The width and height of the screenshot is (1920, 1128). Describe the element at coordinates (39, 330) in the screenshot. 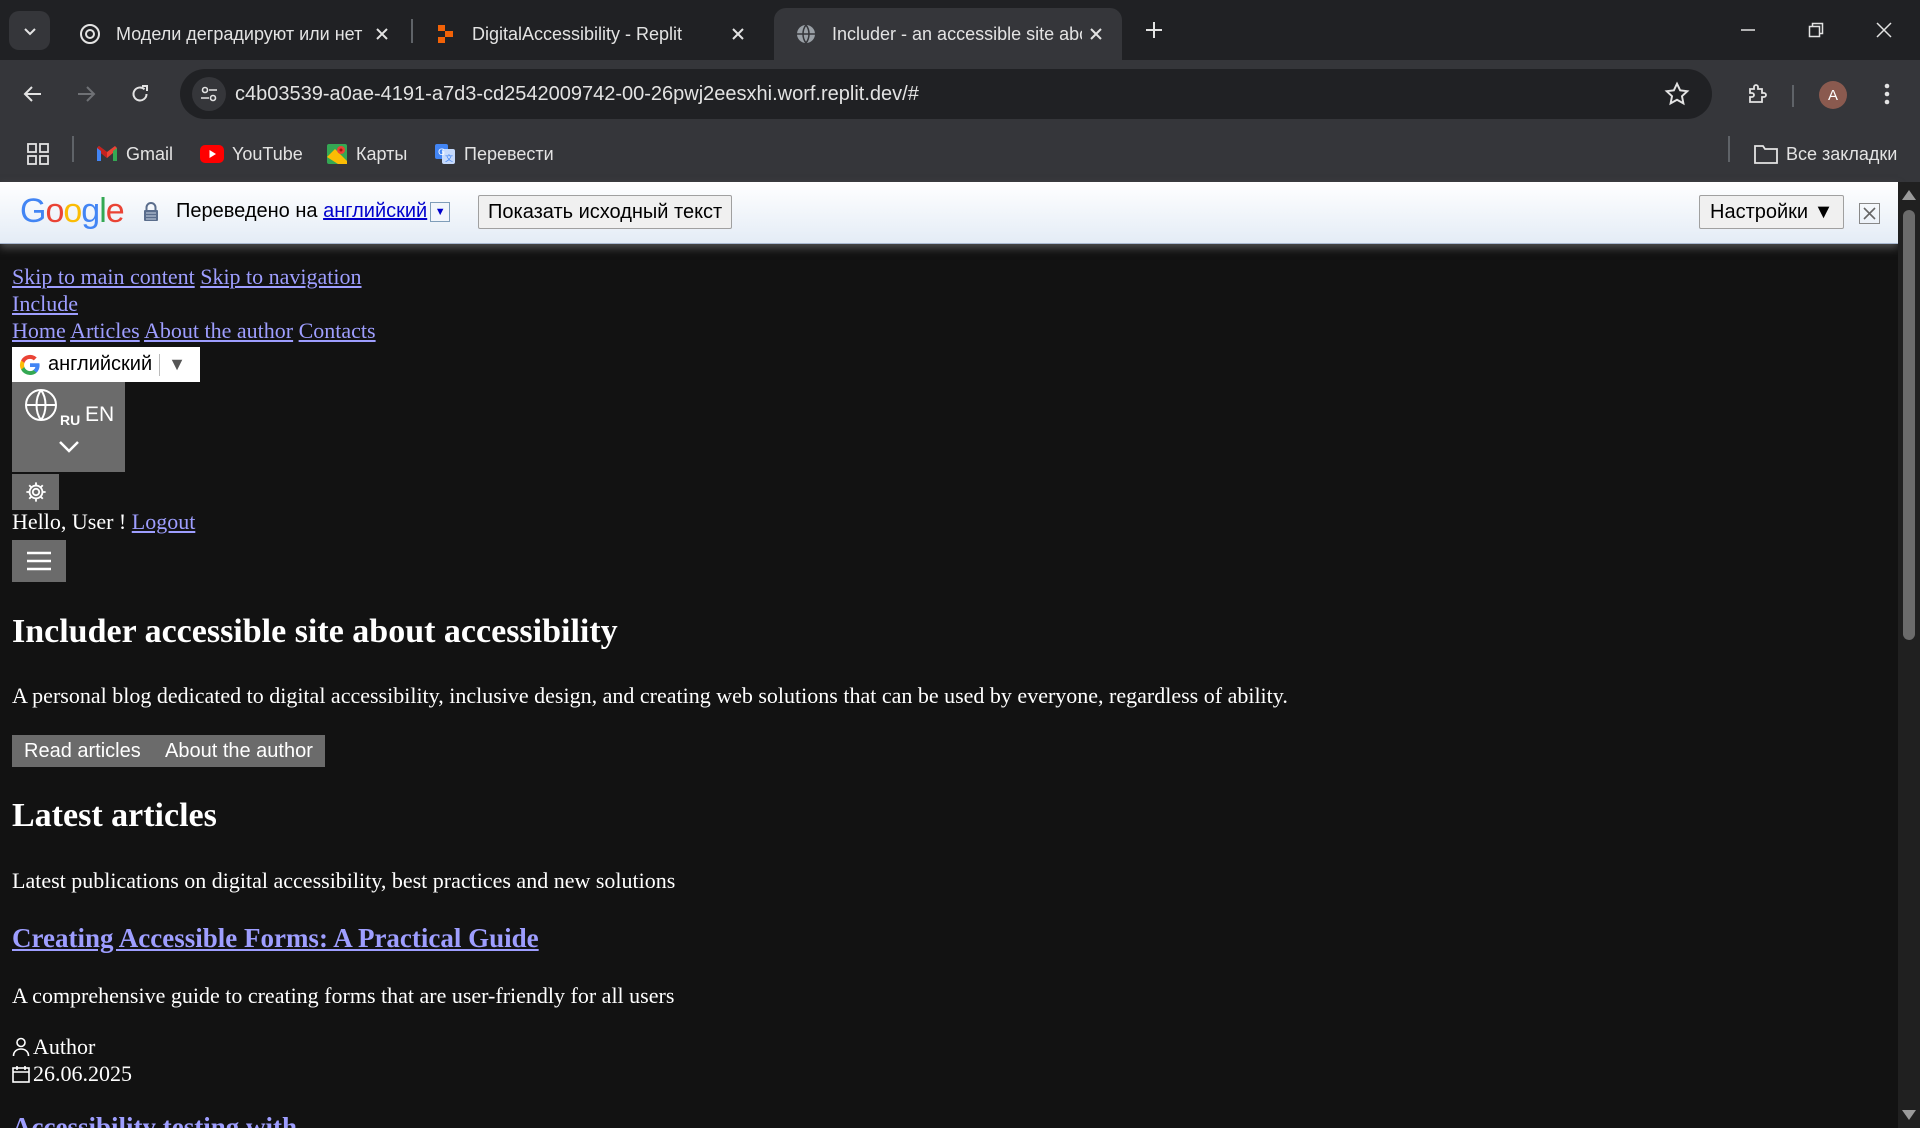

I see `nav-home: Home` at that location.